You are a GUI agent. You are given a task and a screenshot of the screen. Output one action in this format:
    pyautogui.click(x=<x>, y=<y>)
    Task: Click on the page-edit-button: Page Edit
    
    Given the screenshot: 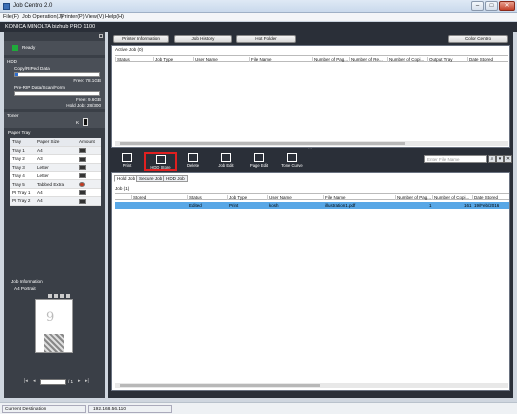 What is the action you would take?
    pyautogui.click(x=259, y=161)
    